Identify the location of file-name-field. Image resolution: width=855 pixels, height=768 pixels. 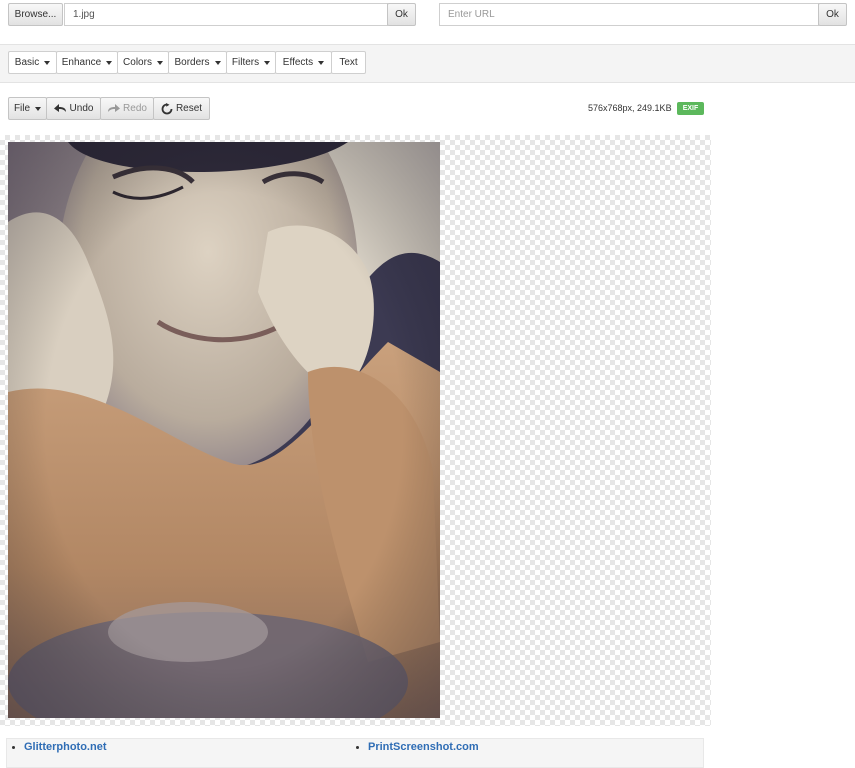
(226, 14).